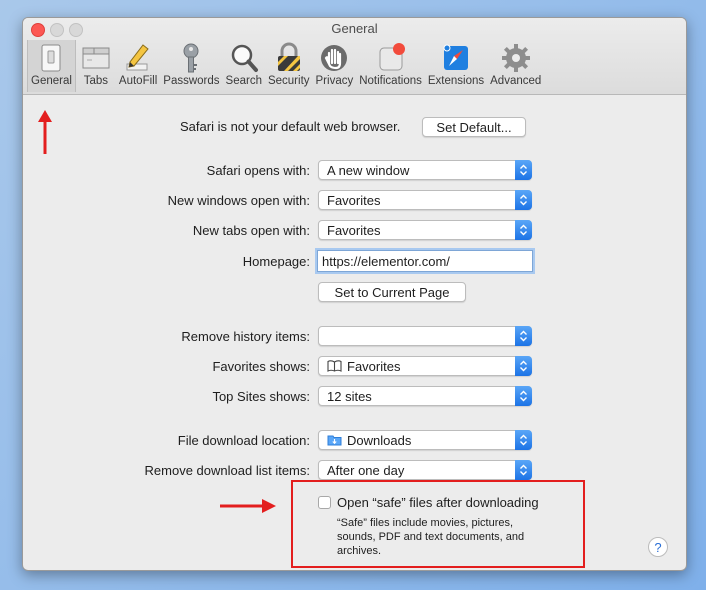  I want to click on set-current-page-button: Set to Current Page, so click(392, 292).